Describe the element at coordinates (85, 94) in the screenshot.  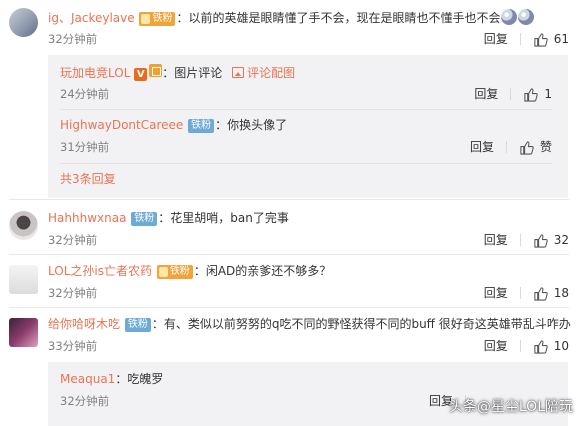
I see `reply-time: 24分钟前` at that location.